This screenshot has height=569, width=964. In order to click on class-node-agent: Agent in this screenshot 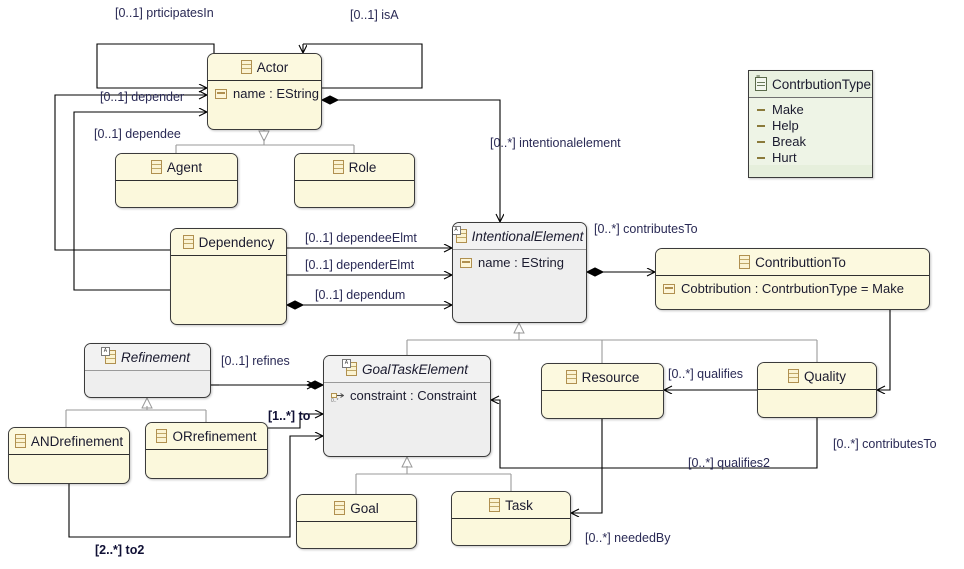, I will do `click(176, 180)`.